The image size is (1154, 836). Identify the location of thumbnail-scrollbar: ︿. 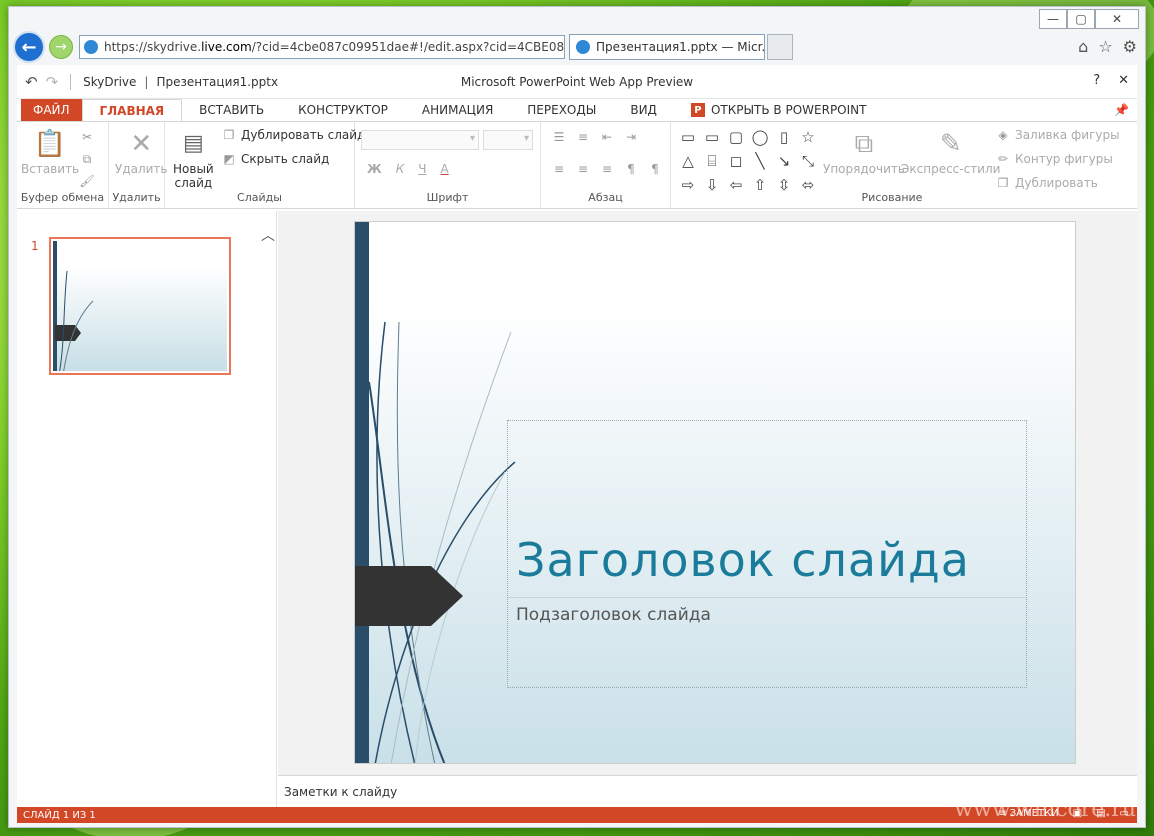
(267, 509).